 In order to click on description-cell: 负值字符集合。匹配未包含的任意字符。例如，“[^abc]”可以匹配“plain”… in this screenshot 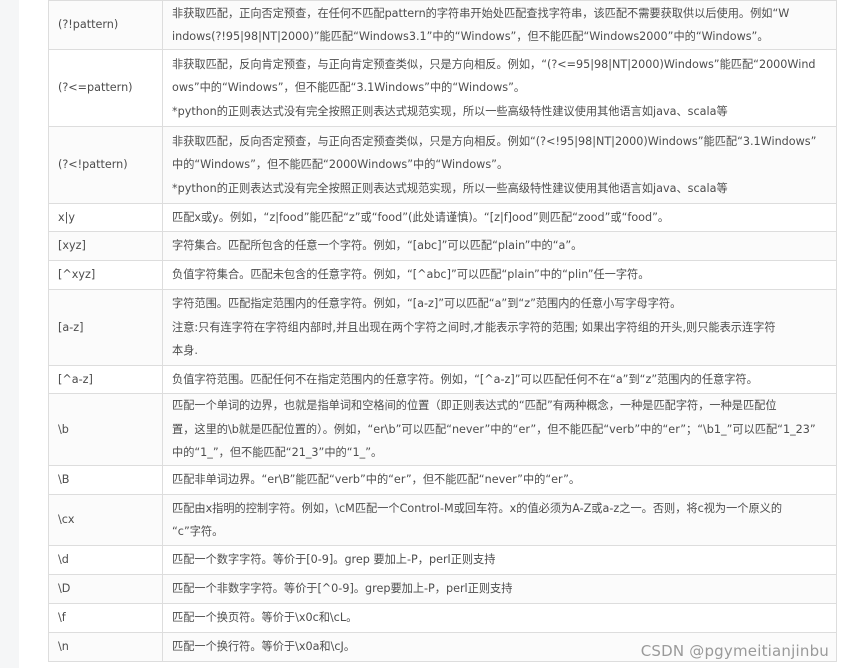, I will do `click(499, 275)`.